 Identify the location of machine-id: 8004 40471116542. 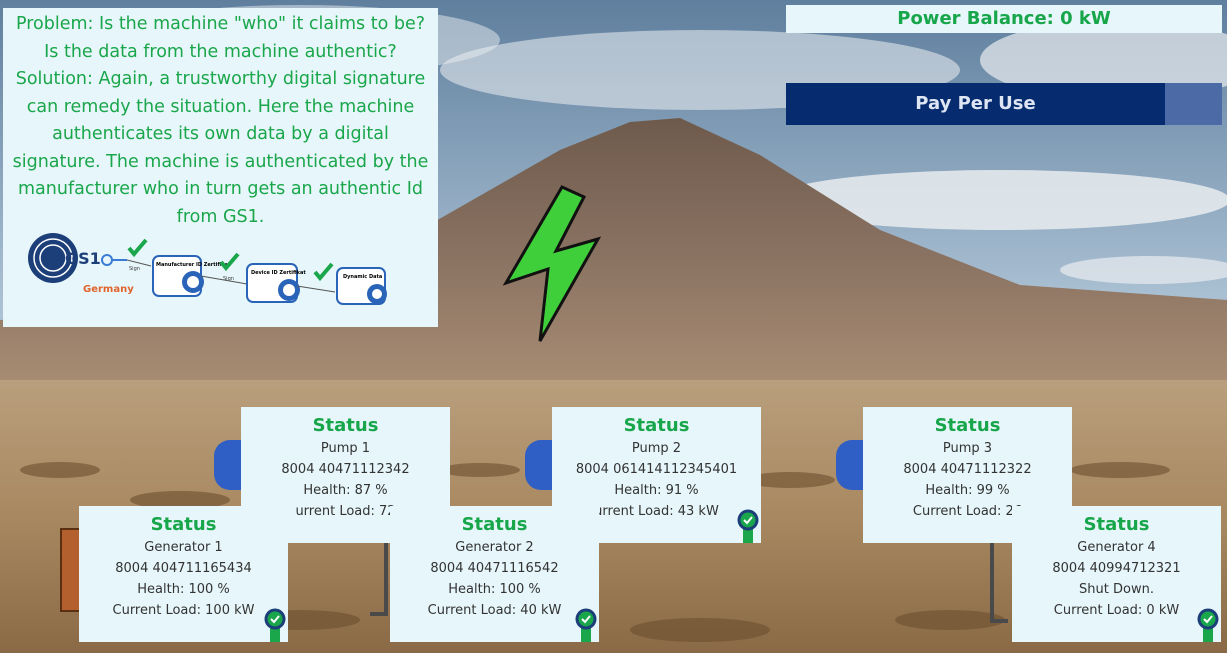
(494, 568).